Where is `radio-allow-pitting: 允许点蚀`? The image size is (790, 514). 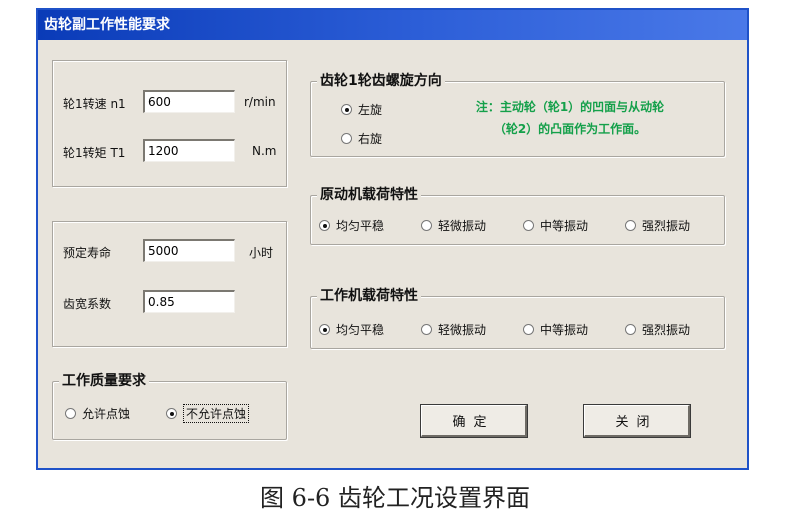
radio-allow-pitting: 允许点蚀 is located at coordinates (97, 413).